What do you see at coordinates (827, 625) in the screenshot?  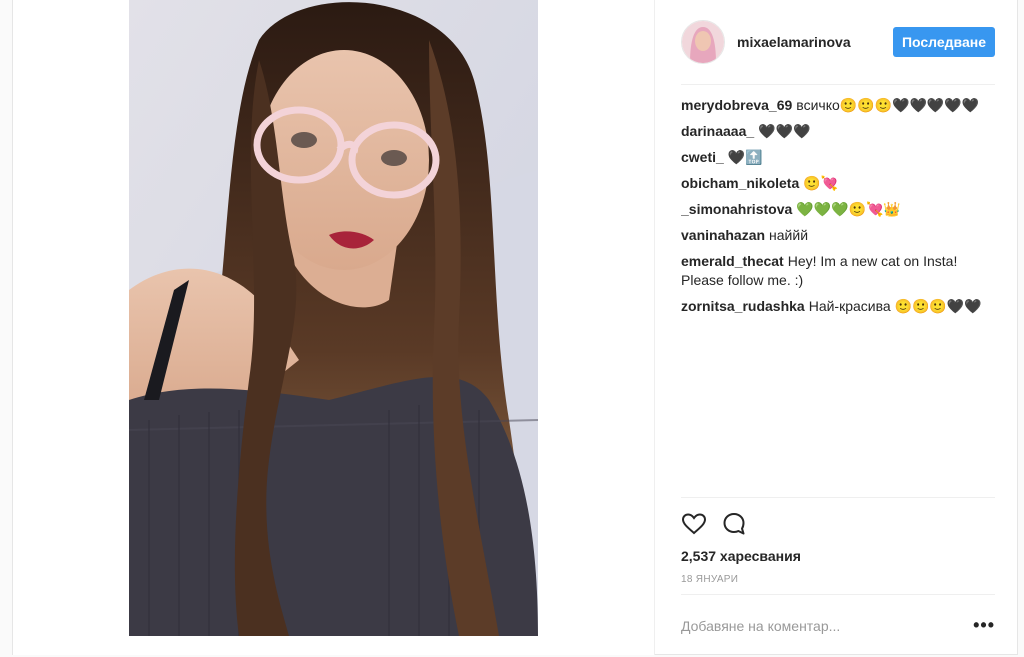 I see `comment-input` at bounding box center [827, 625].